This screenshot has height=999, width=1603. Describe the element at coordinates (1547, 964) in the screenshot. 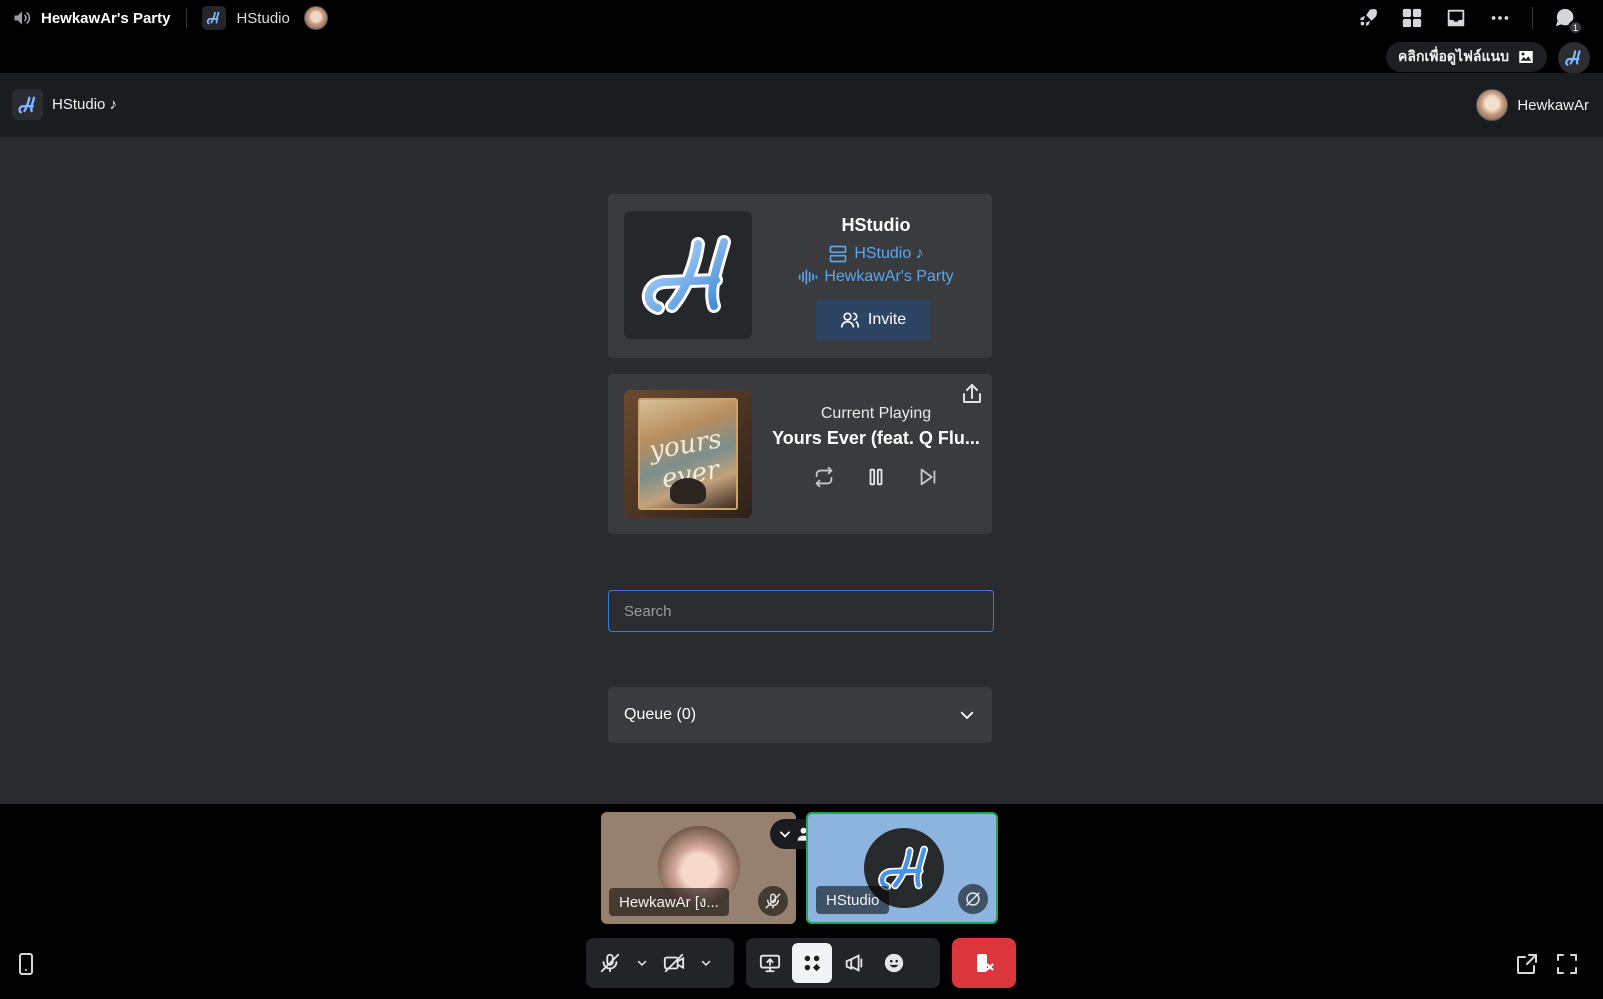

I see `window-controls` at that location.